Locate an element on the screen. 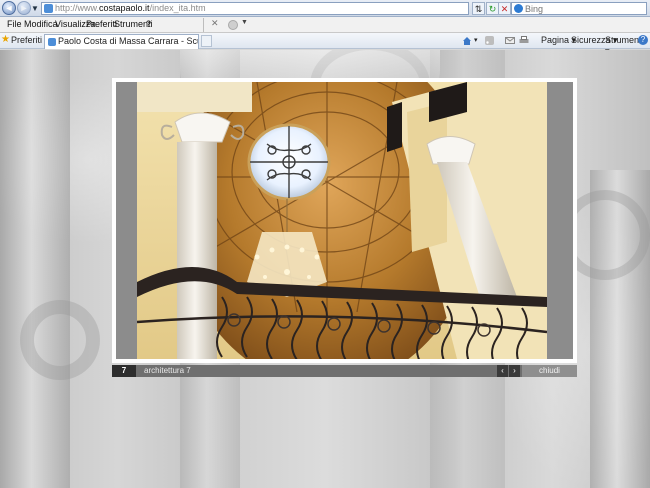 This screenshot has height=488, width=650. image-title: architettura 7 is located at coordinates (167, 370).